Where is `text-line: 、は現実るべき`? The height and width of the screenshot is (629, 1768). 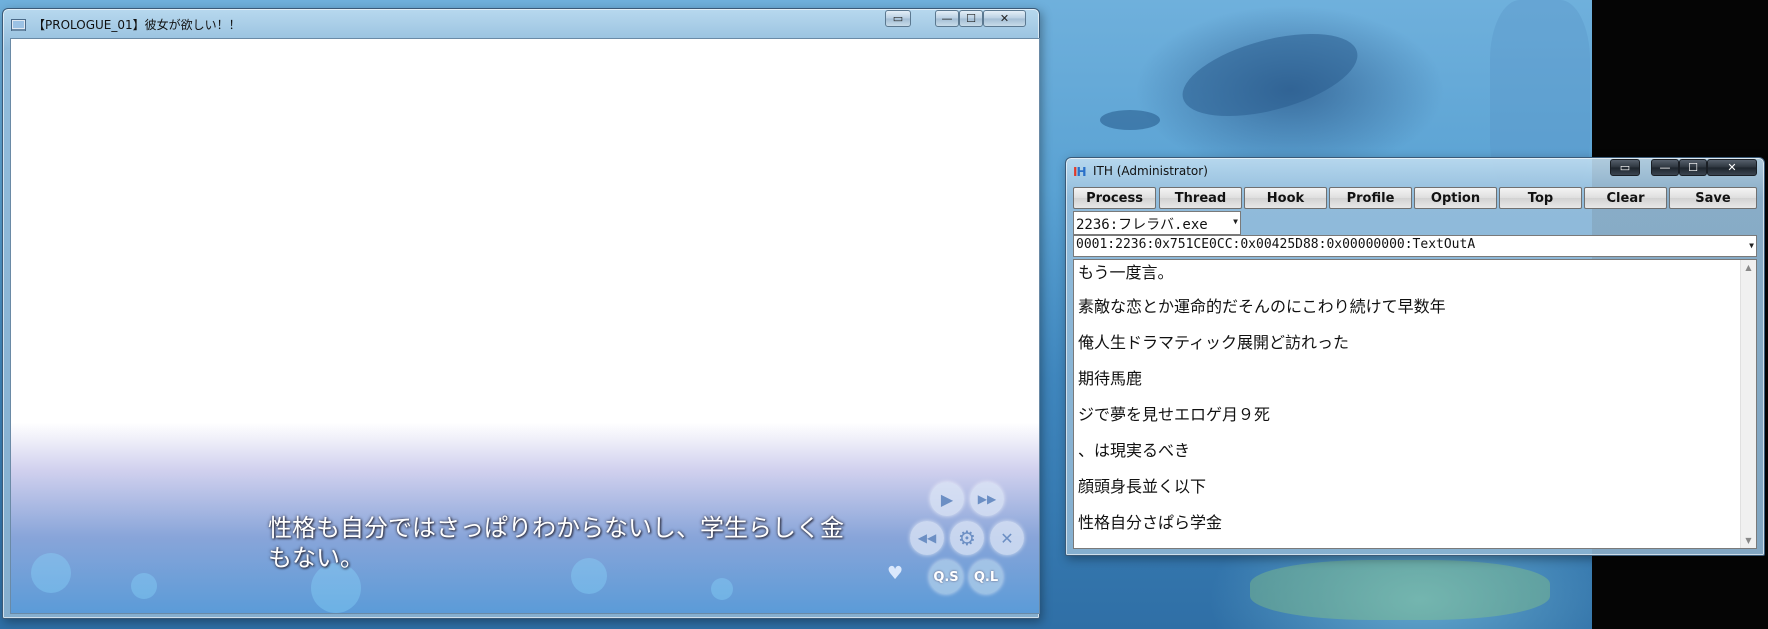 text-line: 、は現実るべき is located at coordinates (1134, 450).